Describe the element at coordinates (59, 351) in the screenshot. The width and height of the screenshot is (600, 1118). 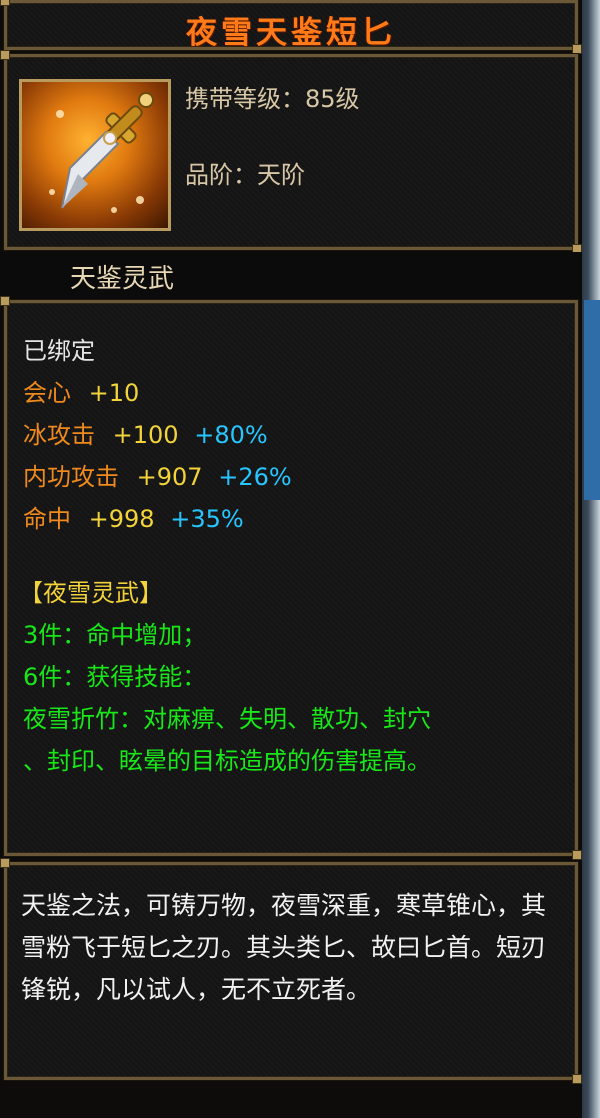
I see `bound-status: 已绑定` at that location.